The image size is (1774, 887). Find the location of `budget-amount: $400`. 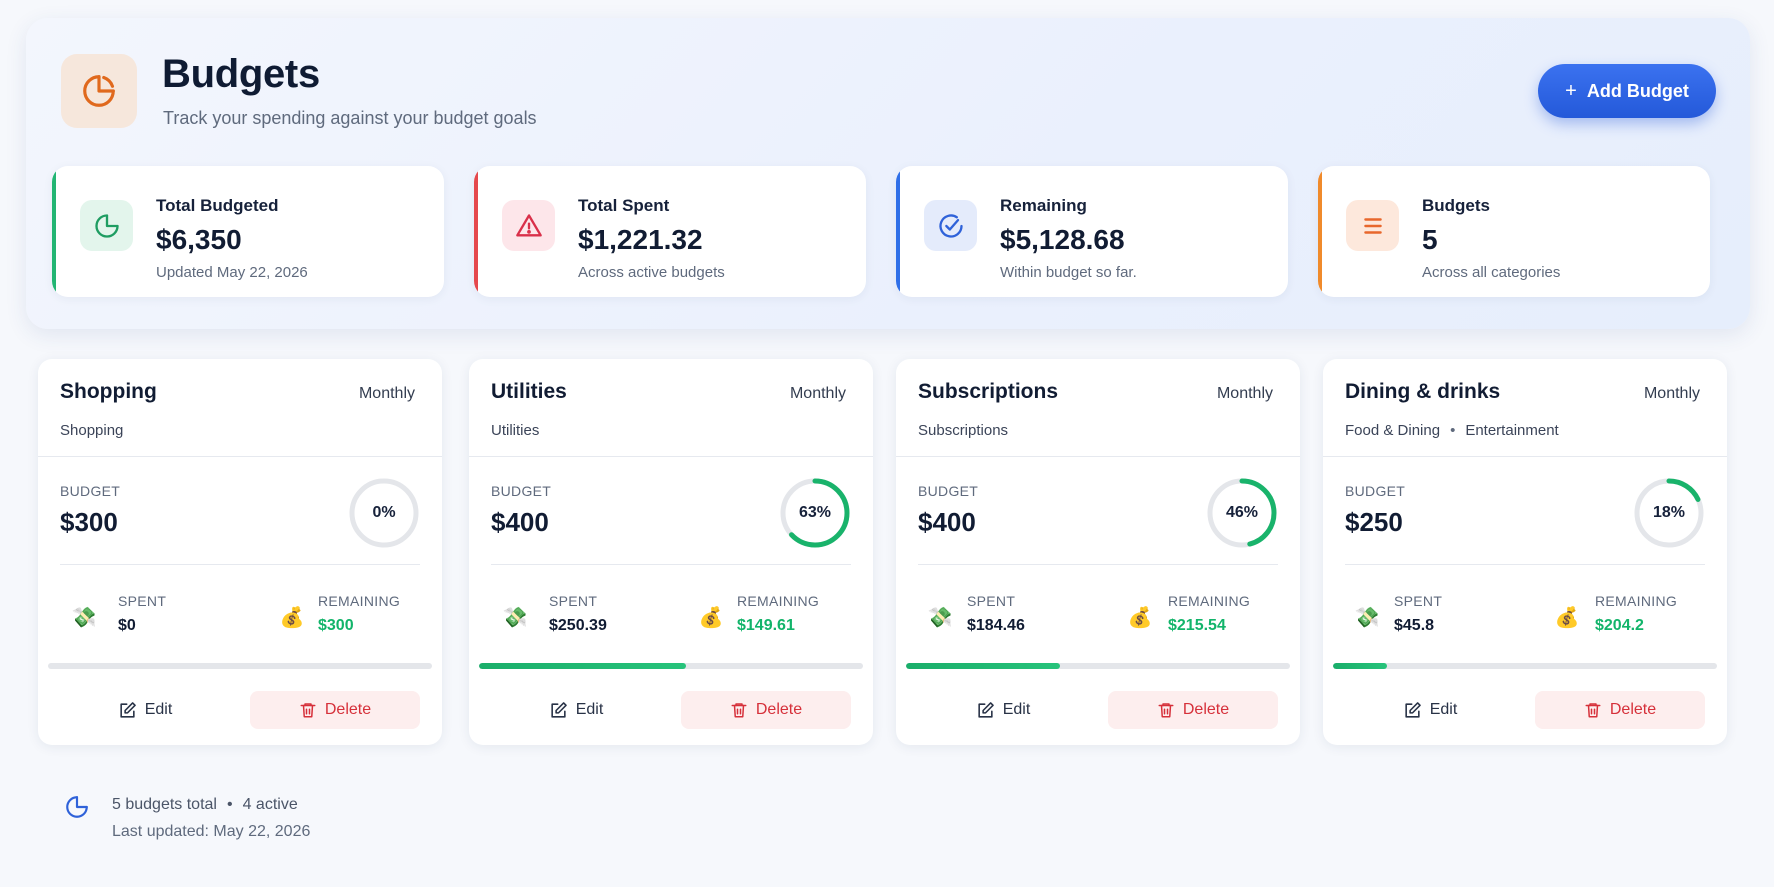

budget-amount: $400 is located at coordinates (520, 522).